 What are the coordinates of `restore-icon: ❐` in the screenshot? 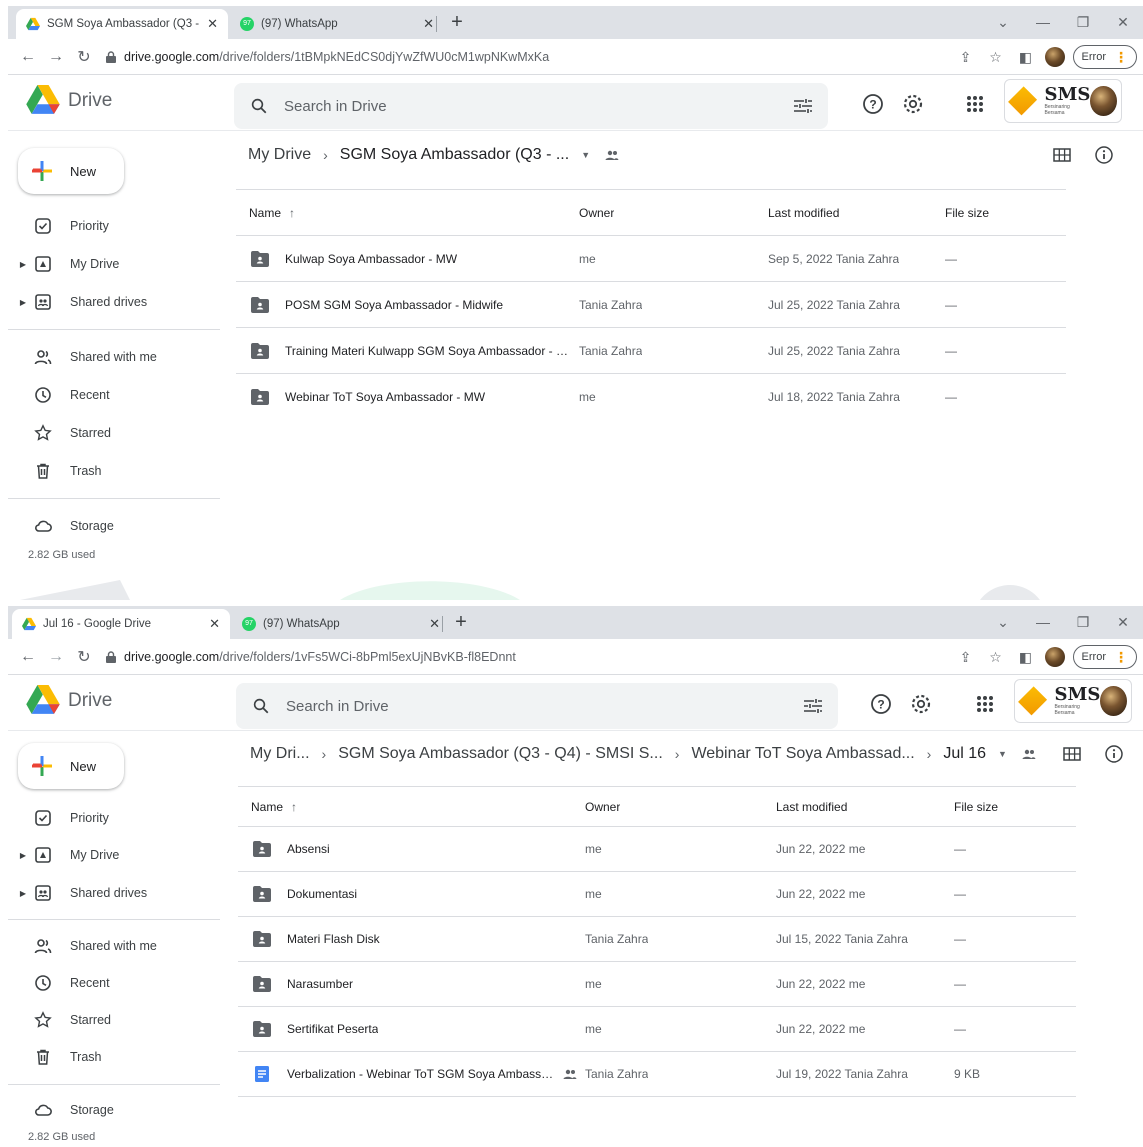 It's located at (1083, 22).